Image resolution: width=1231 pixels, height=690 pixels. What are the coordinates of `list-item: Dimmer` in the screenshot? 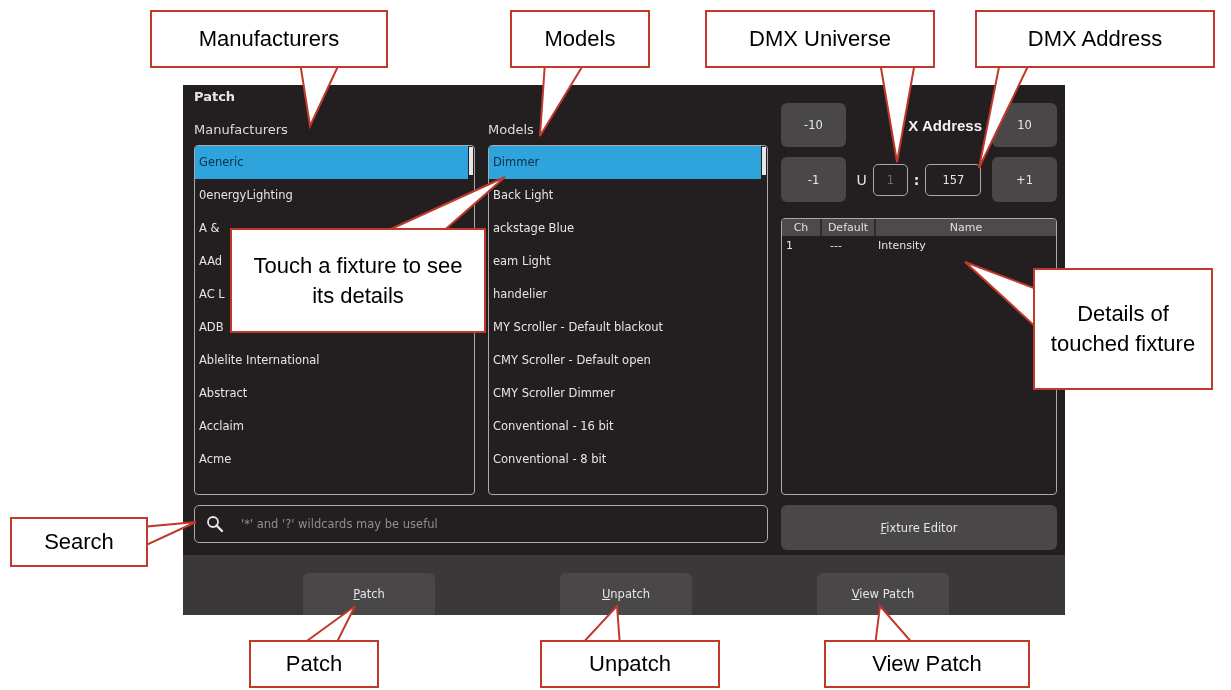 It's located at (625, 162).